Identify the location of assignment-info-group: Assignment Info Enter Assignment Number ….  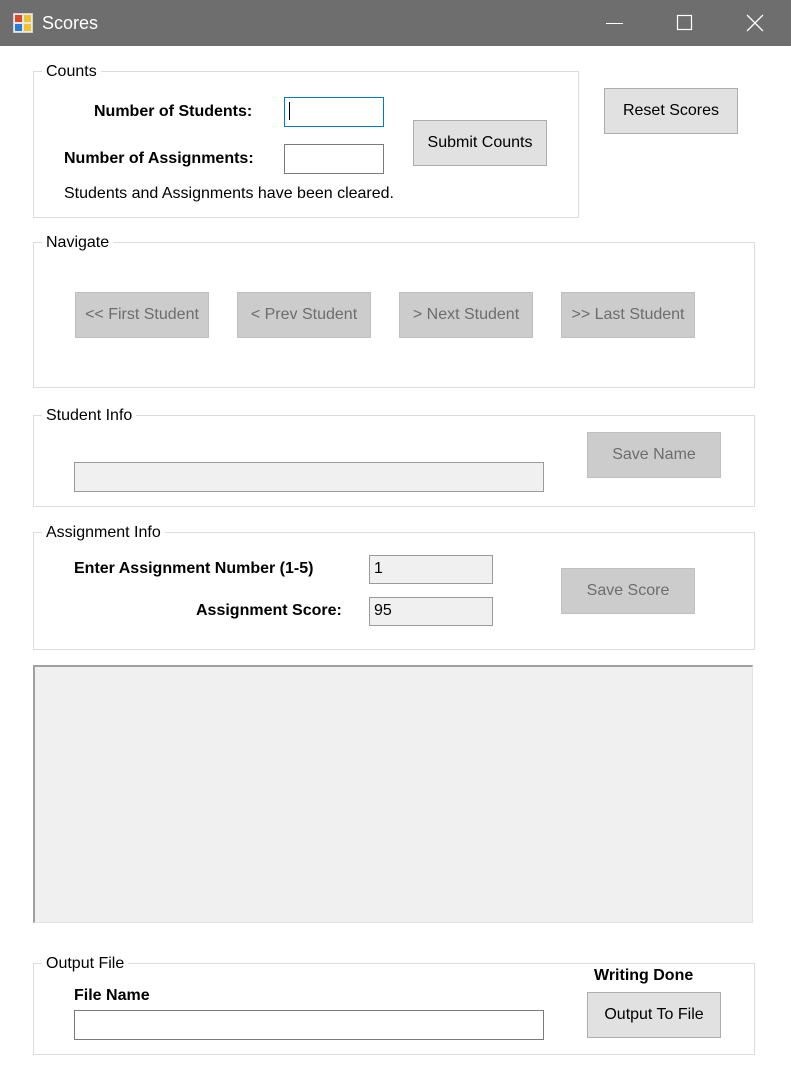
(394, 587).